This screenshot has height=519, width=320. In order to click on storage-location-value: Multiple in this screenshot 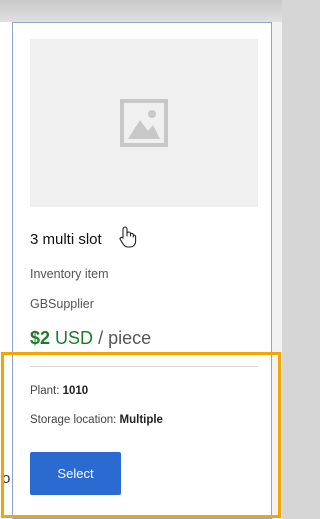, I will do `click(141, 420)`.